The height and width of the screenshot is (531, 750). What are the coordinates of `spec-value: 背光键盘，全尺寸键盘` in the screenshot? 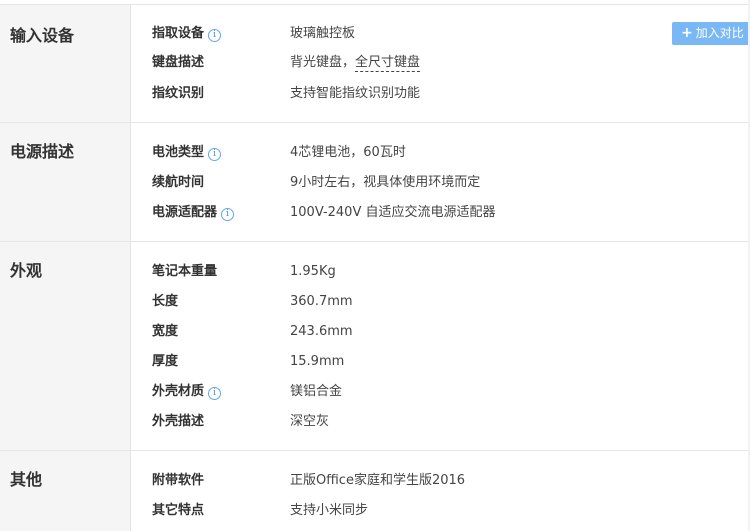 It's located at (355, 63).